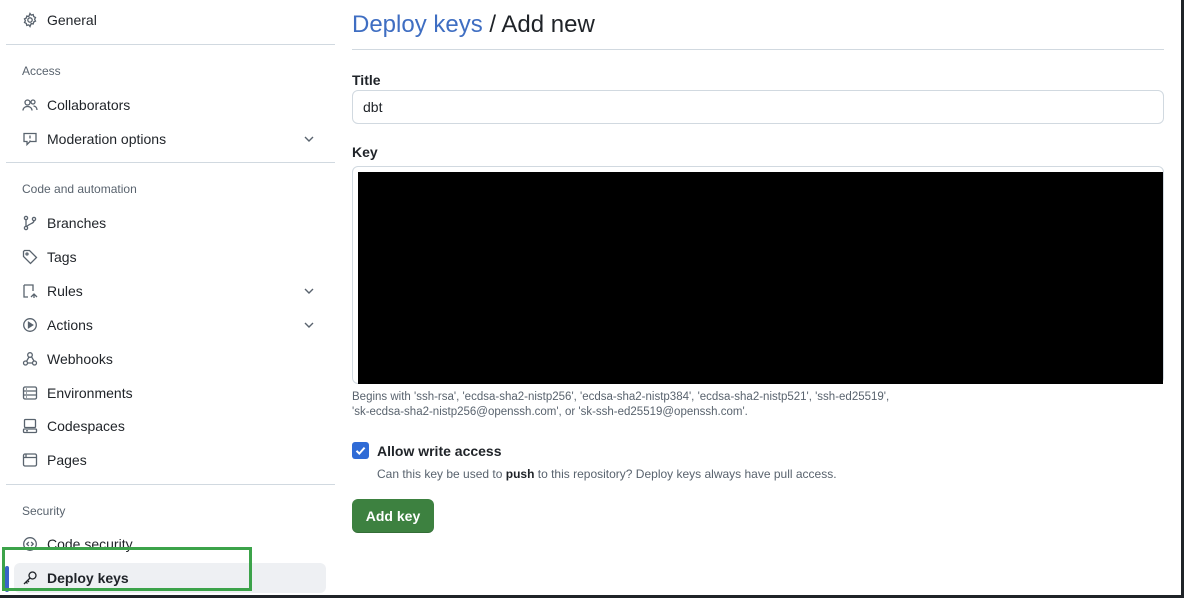 The image size is (1184, 598). Describe the element at coordinates (170, 223) in the screenshot. I see `sidebar-item-branches: Branches` at that location.